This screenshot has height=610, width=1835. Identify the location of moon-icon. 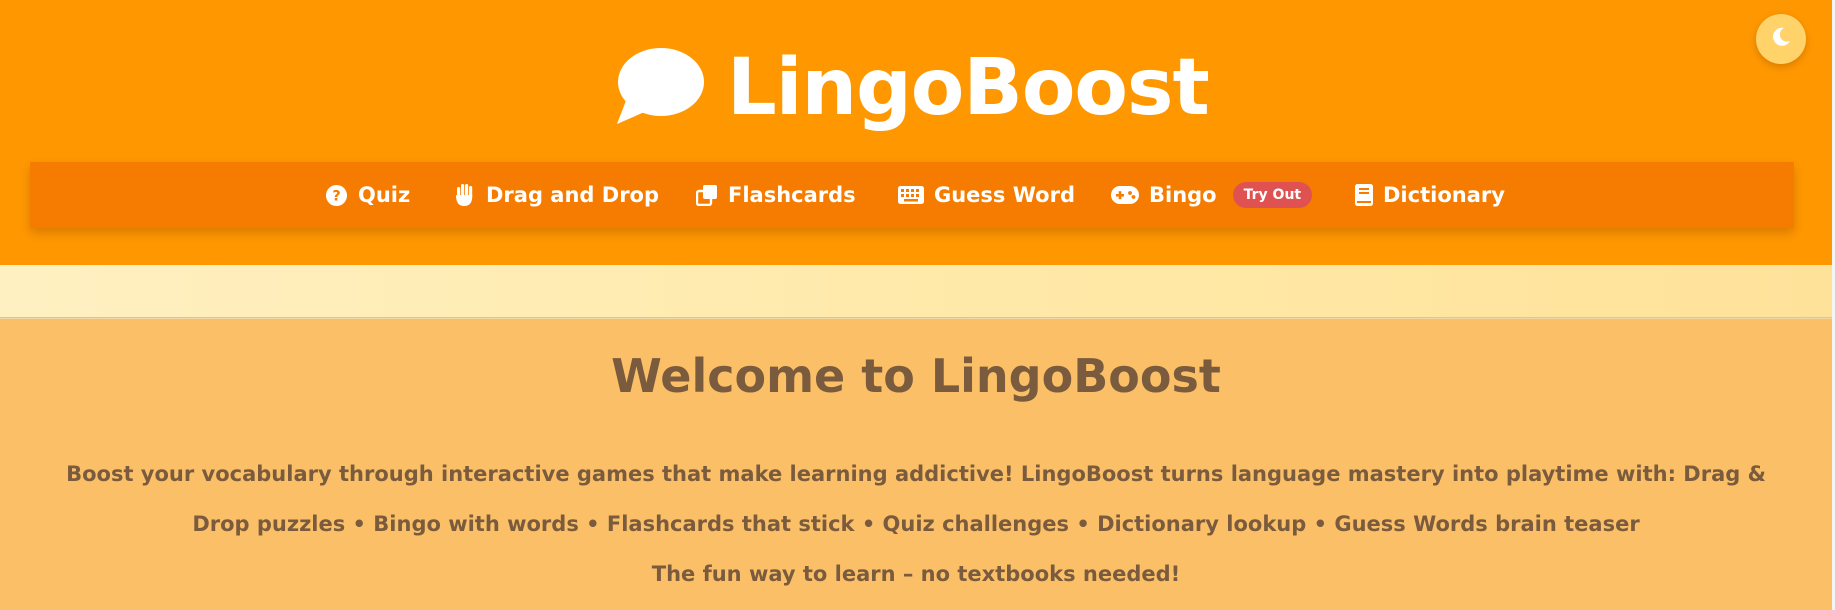
(1781, 39).